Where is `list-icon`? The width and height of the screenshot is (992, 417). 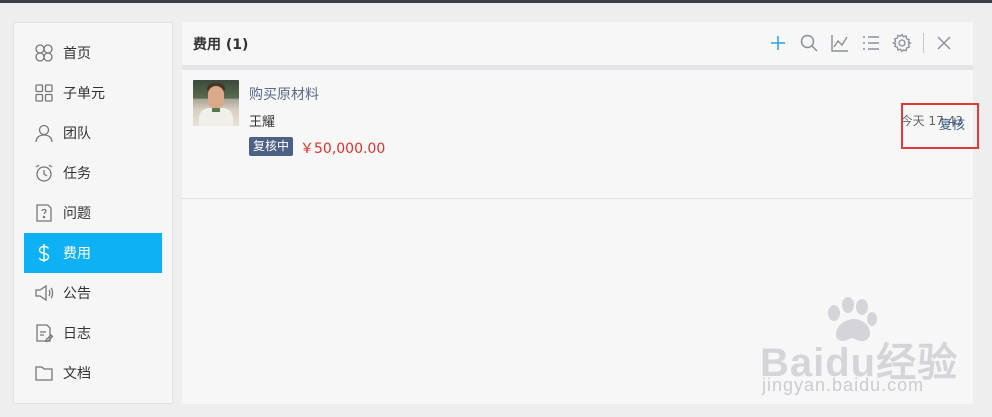 list-icon is located at coordinates (871, 43).